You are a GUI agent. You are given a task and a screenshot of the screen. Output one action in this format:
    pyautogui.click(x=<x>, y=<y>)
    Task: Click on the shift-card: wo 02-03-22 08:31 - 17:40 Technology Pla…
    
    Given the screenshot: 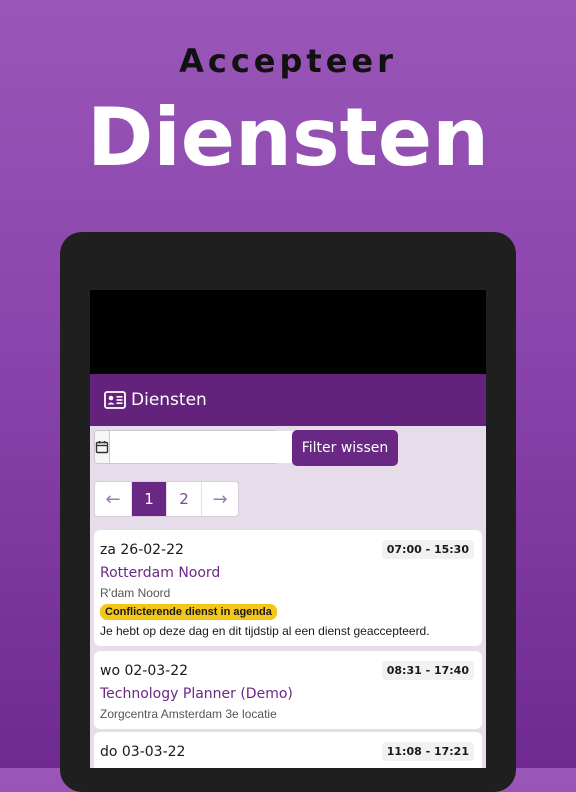 What is the action you would take?
    pyautogui.click(x=288, y=690)
    